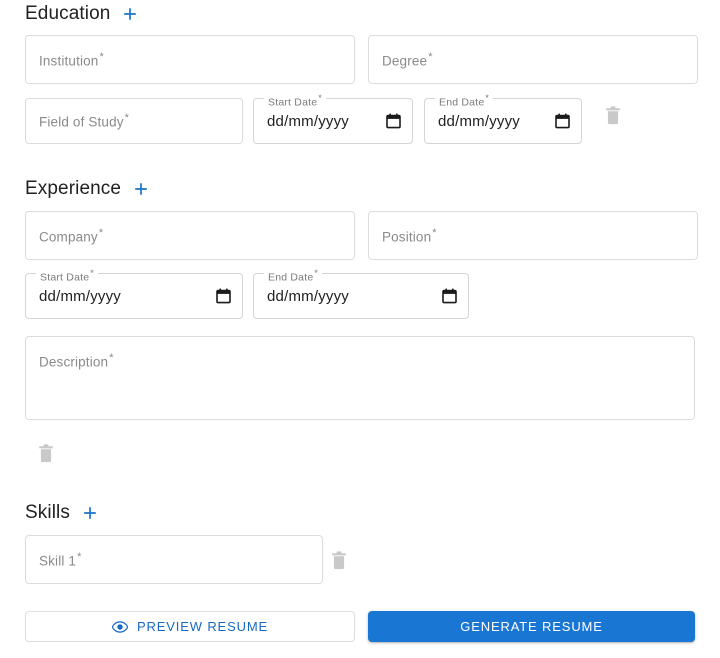 Image resolution: width=720 pixels, height=658 pixels. Describe the element at coordinates (409, 235) in the screenshot. I see `position-placeholder: Position*` at that location.